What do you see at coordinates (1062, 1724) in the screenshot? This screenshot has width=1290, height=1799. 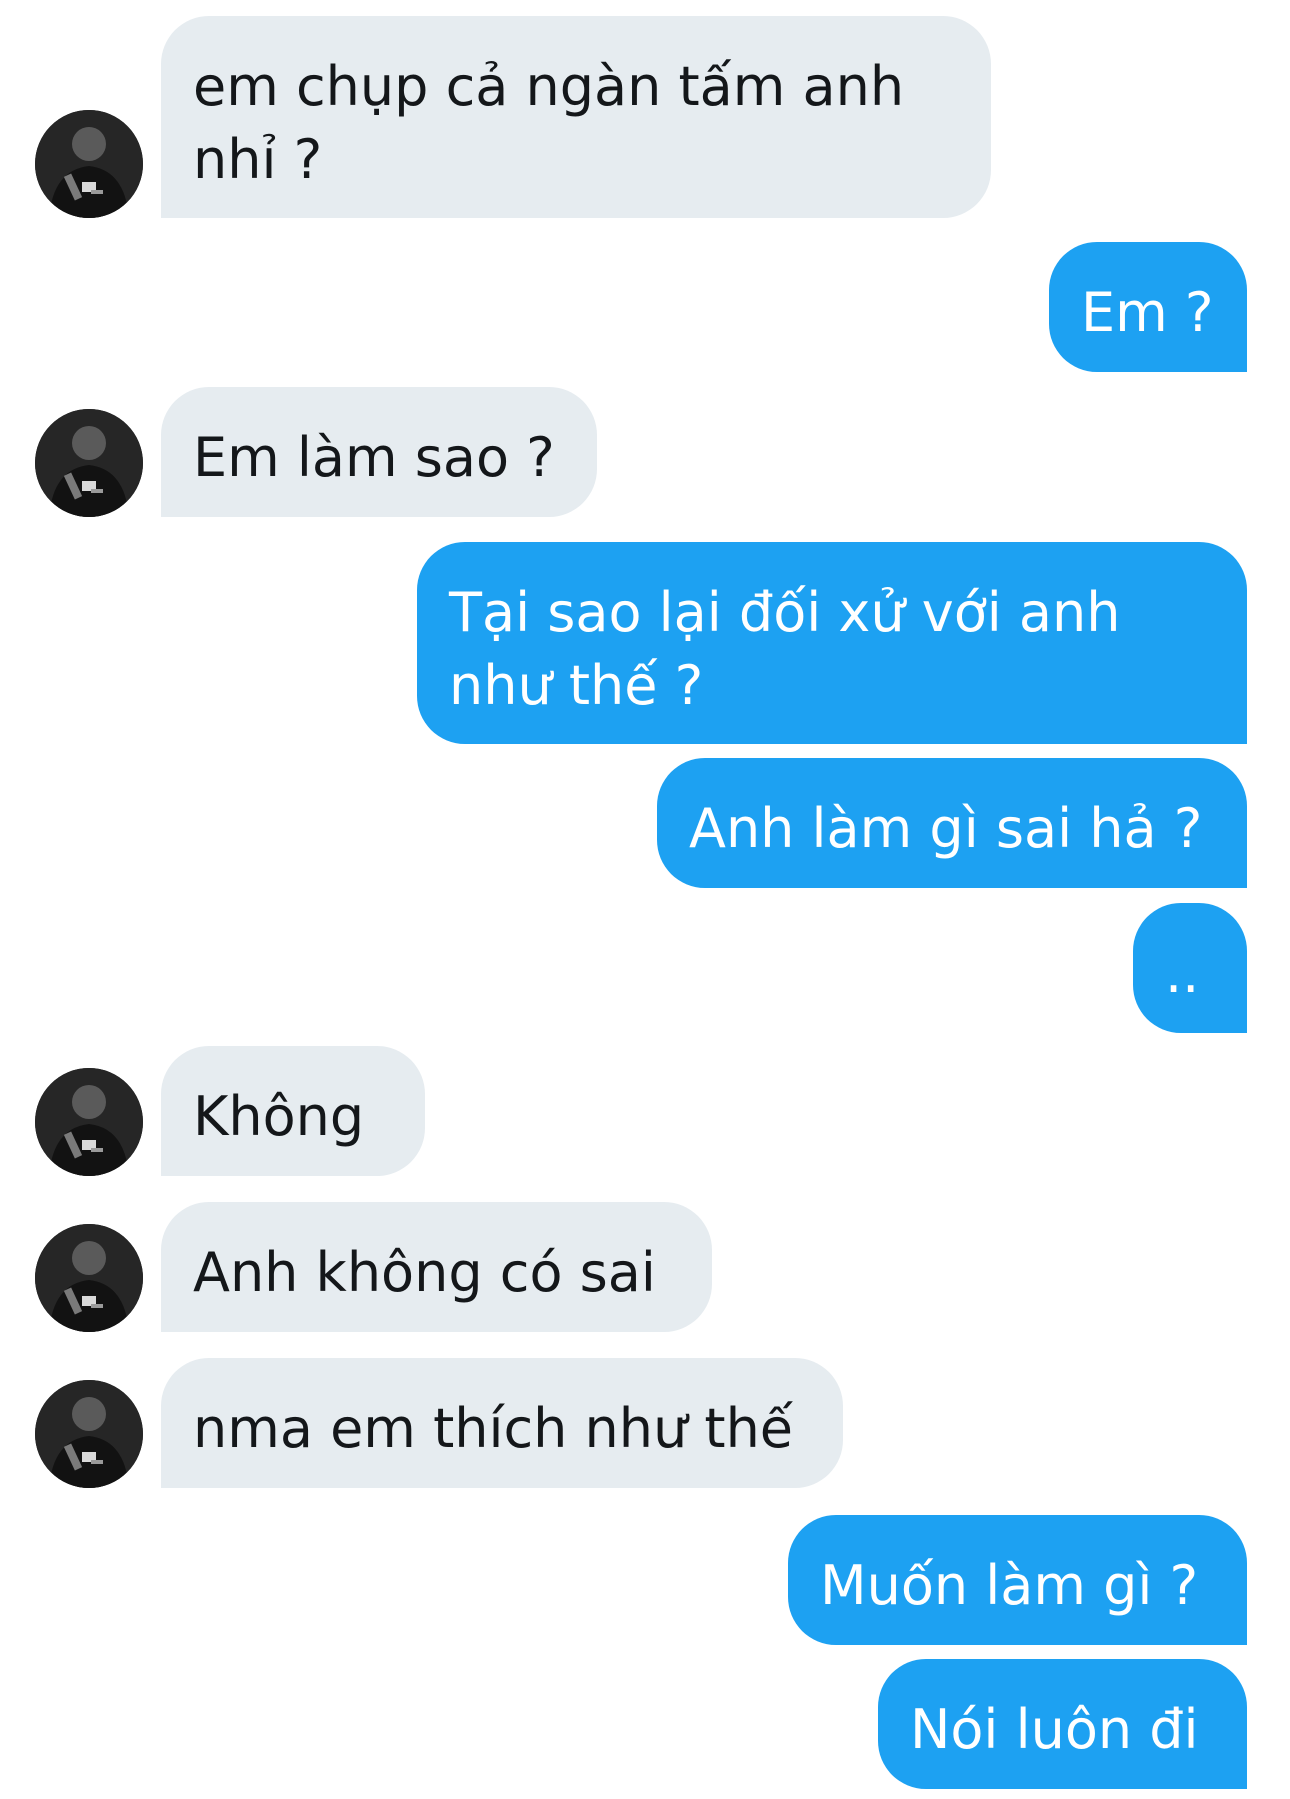 I see `sent-message-bubble: Nói luôn đi` at bounding box center [1062, 1724].